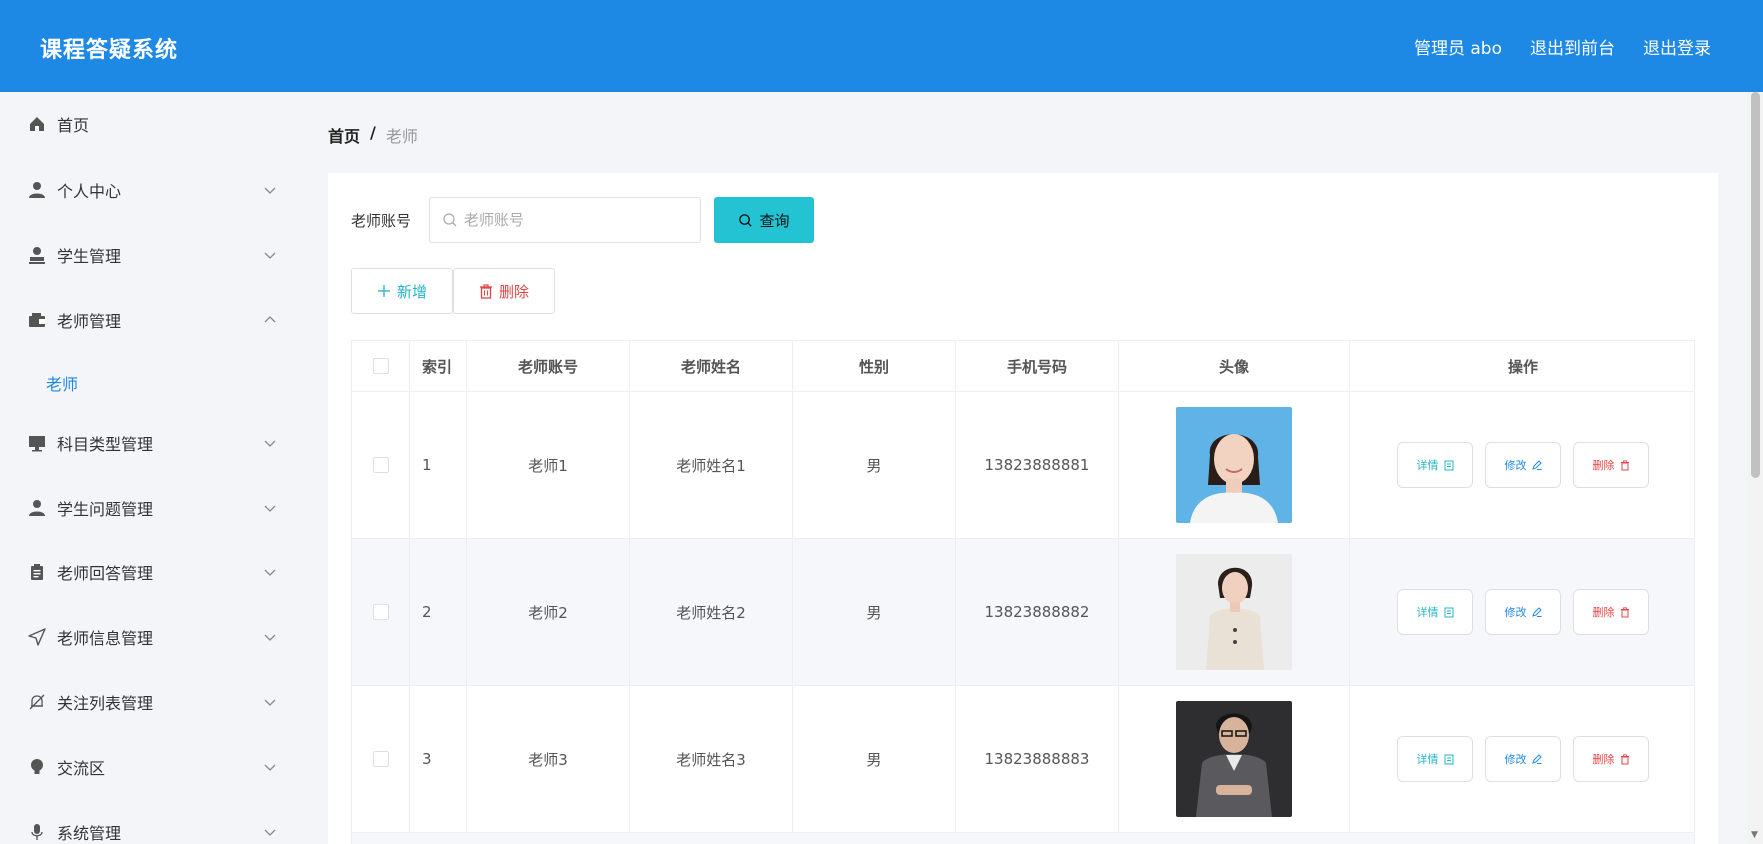  I want to click on pencil-icon, so click(1536, 465).